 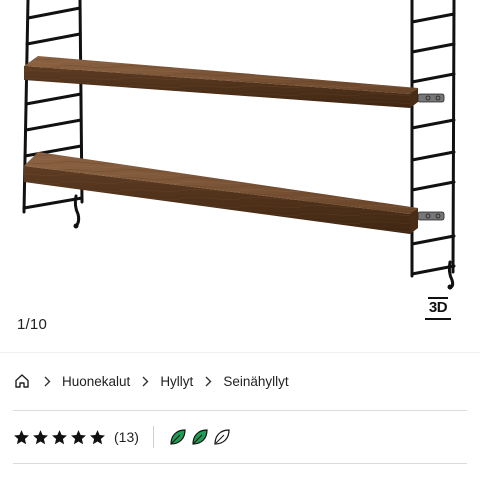 I want to click on image-counter-current: 1, so click(x=21, y=324).